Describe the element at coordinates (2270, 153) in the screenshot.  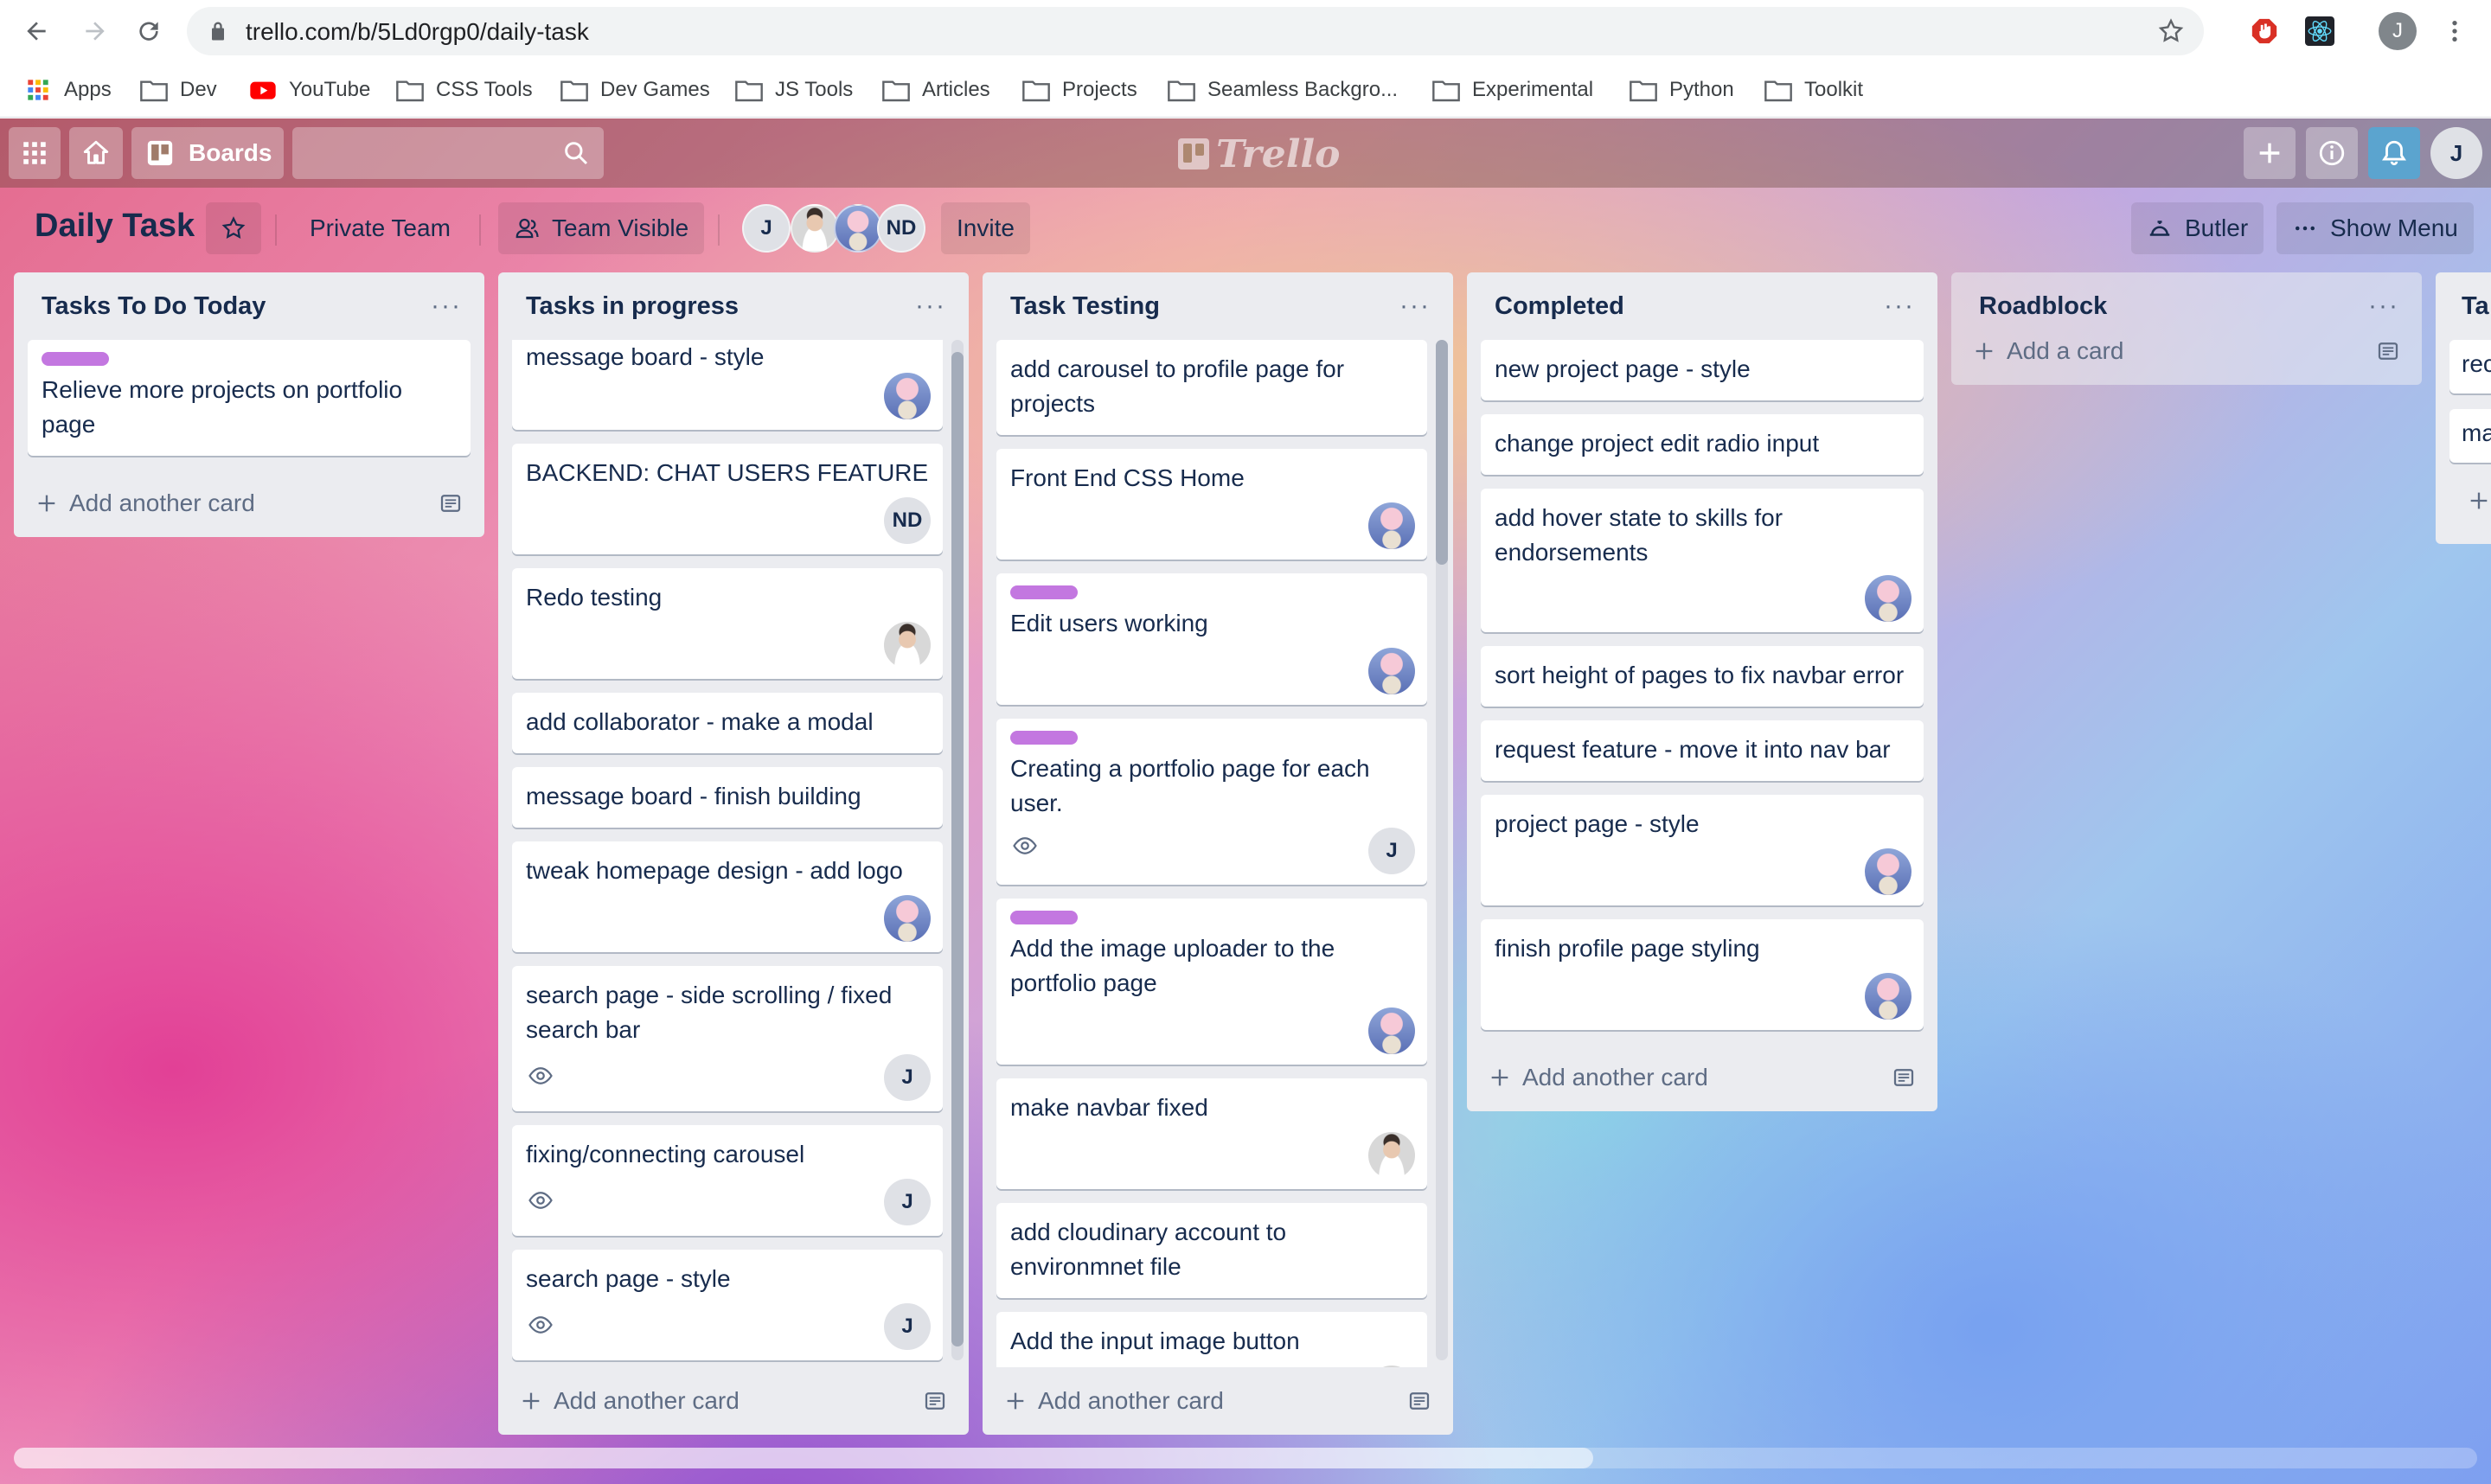
I see `create-button` at that location.